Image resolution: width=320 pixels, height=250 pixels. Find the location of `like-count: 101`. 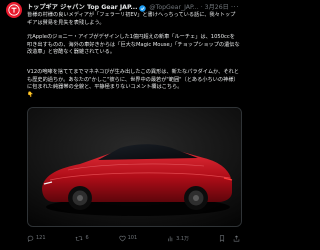

like-count: 101 is located at coordinates (132, 238).